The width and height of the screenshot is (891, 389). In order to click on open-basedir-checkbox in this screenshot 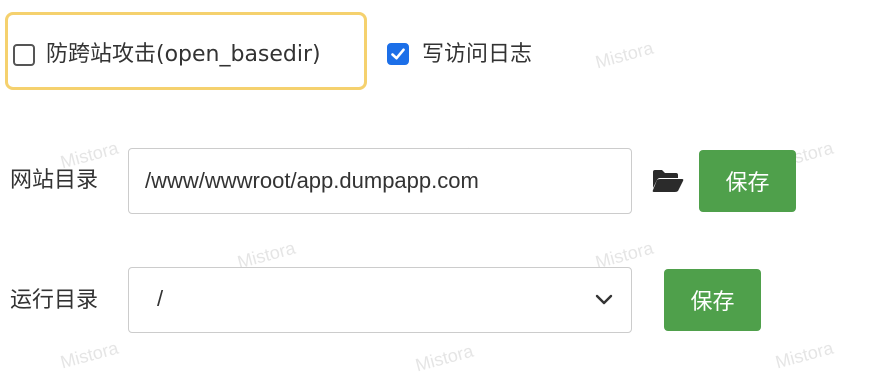, I will do `click(24, 55)`.